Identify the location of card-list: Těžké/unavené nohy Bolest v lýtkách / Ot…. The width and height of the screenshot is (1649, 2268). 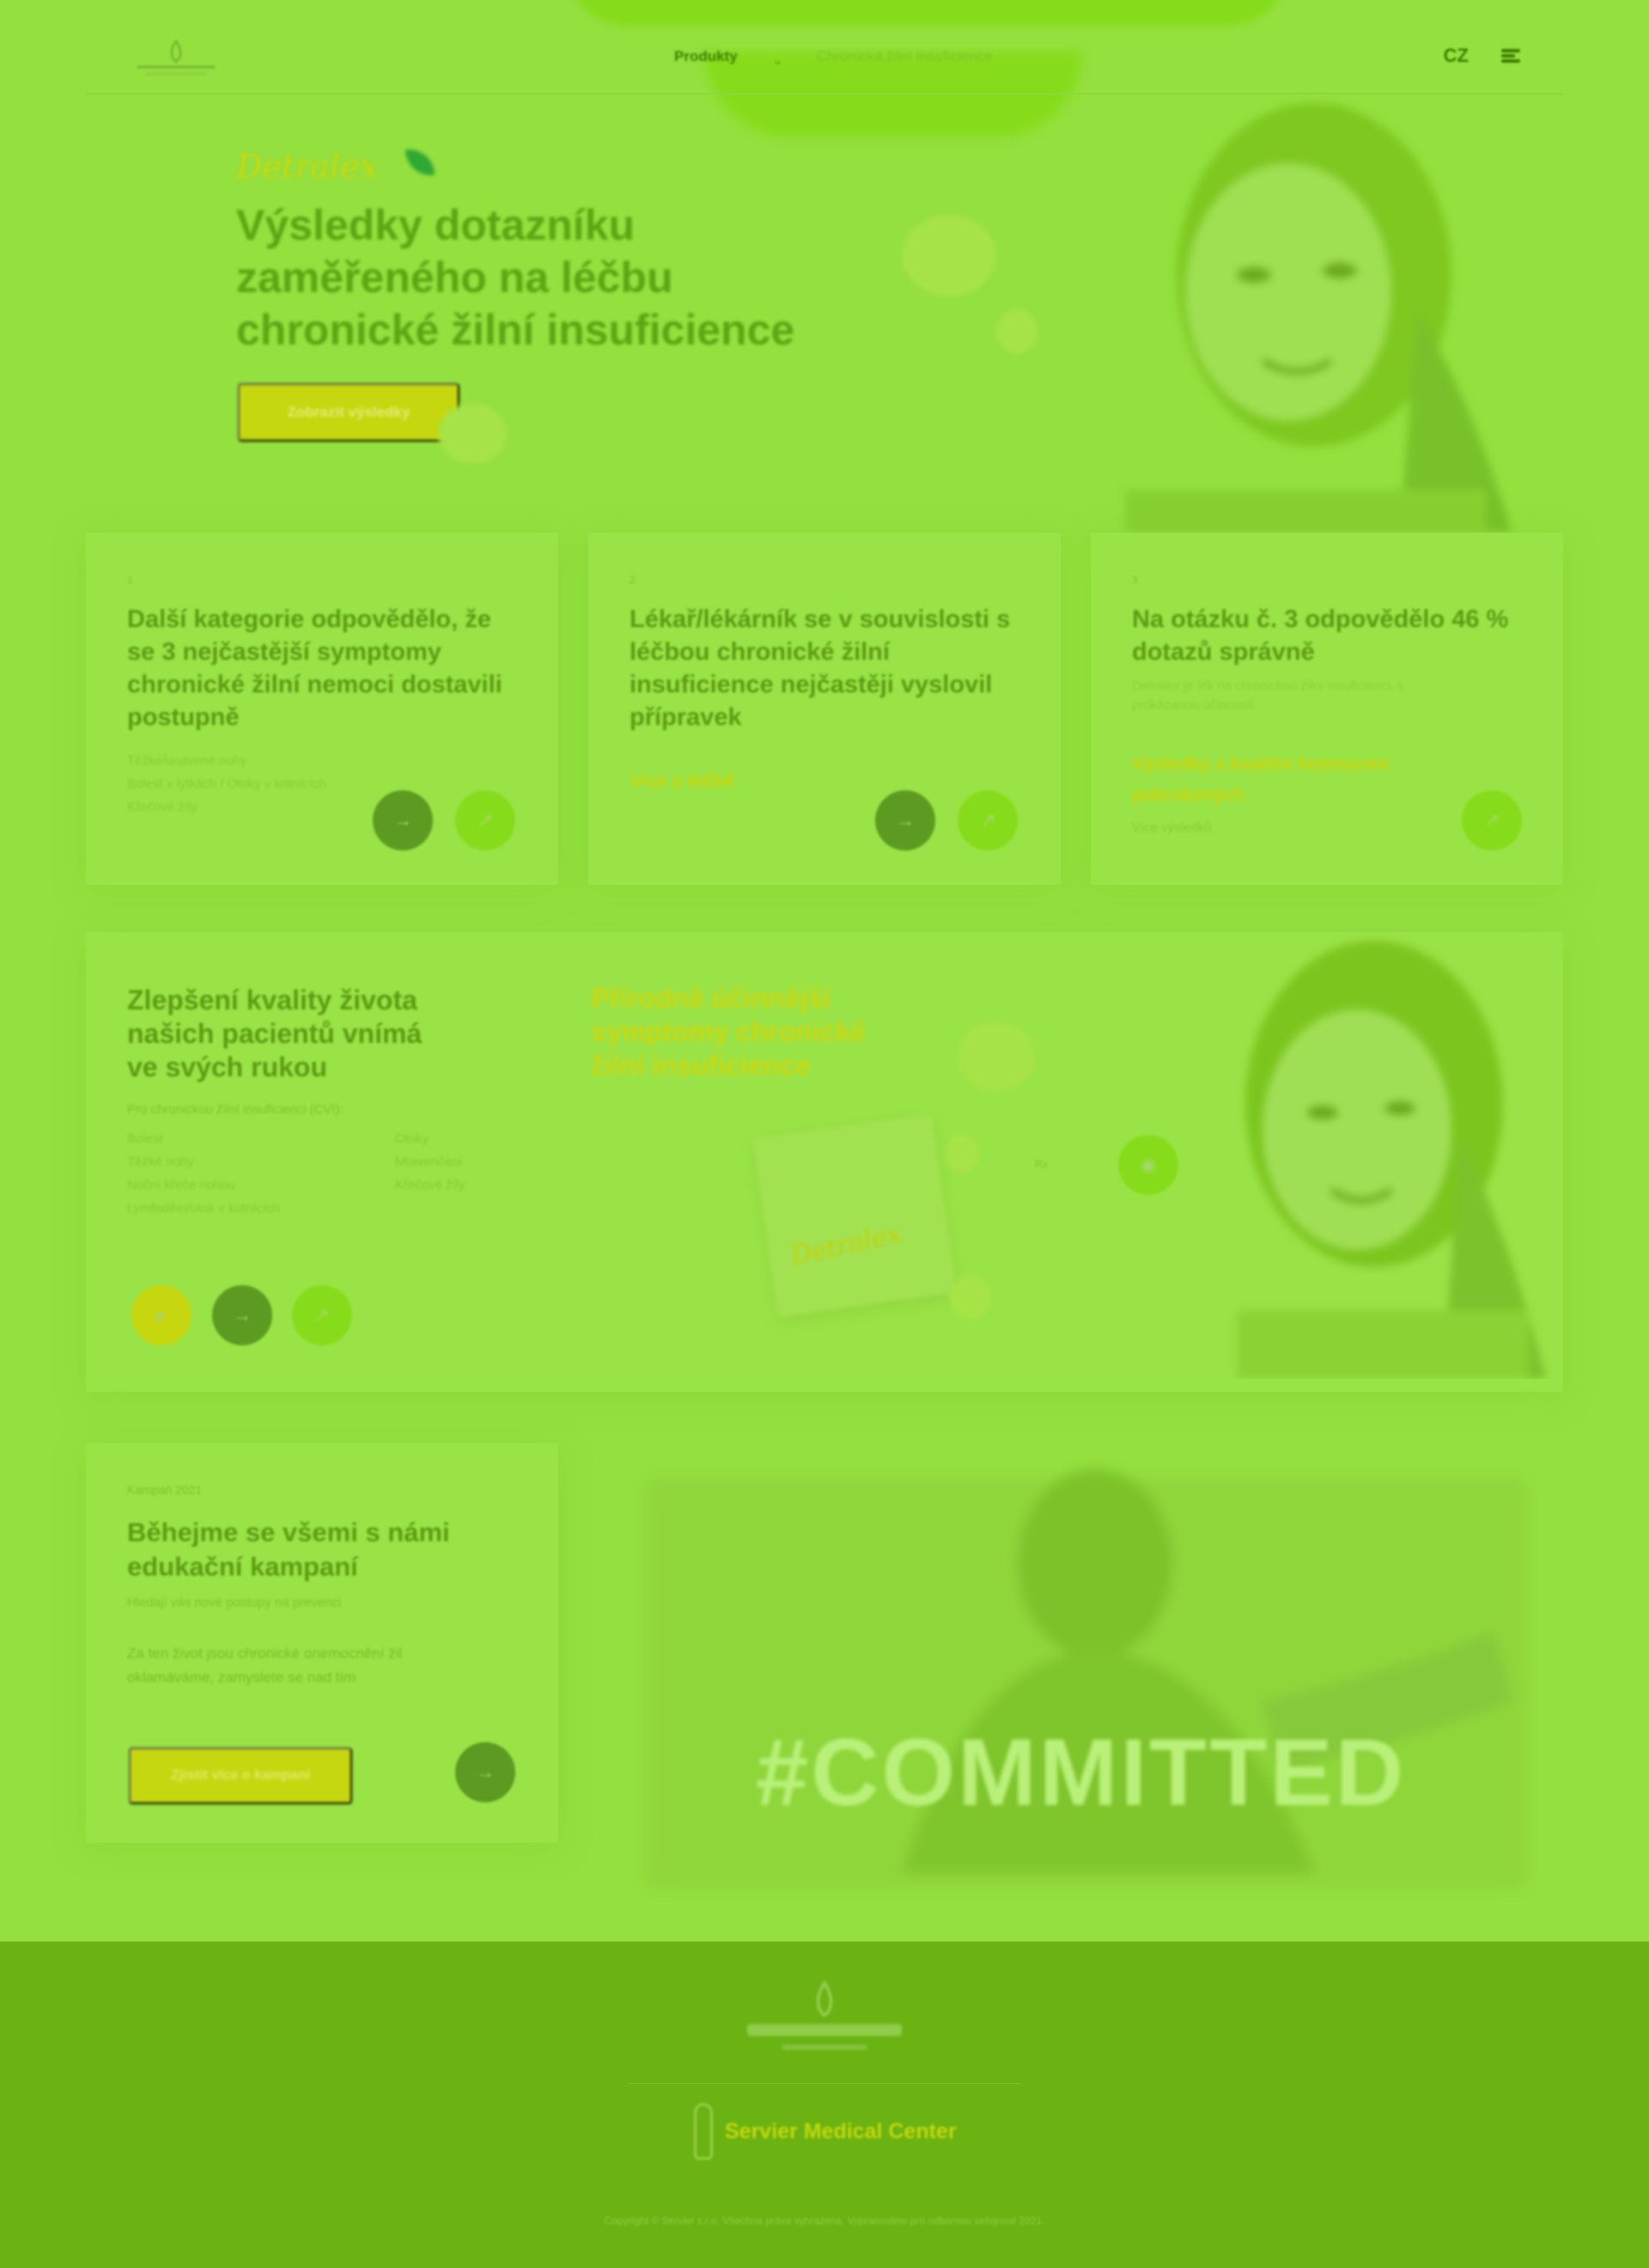
(227, 784).